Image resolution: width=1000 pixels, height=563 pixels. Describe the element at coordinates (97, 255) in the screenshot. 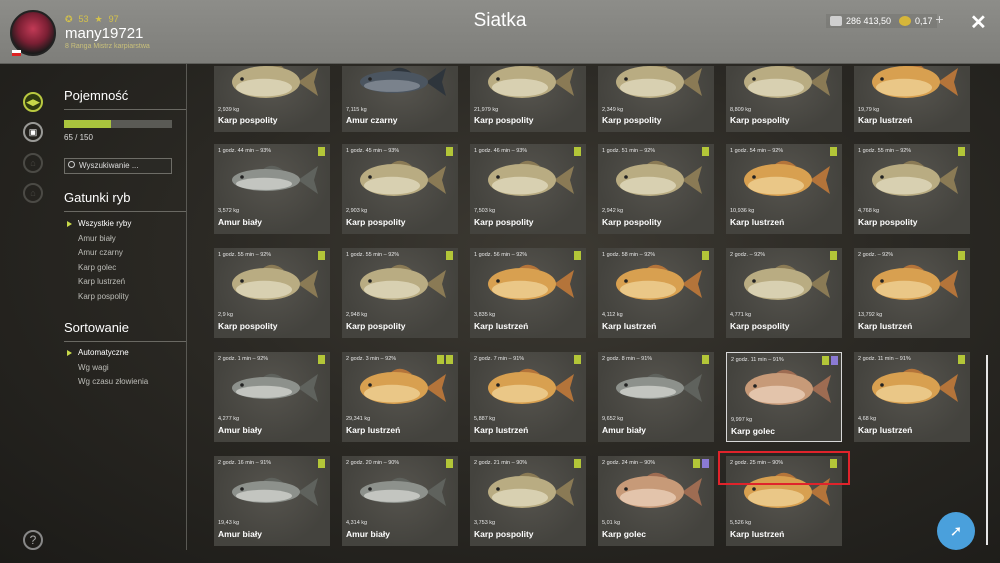

I see `species-item-black-carp: Amur czarny` at that location.